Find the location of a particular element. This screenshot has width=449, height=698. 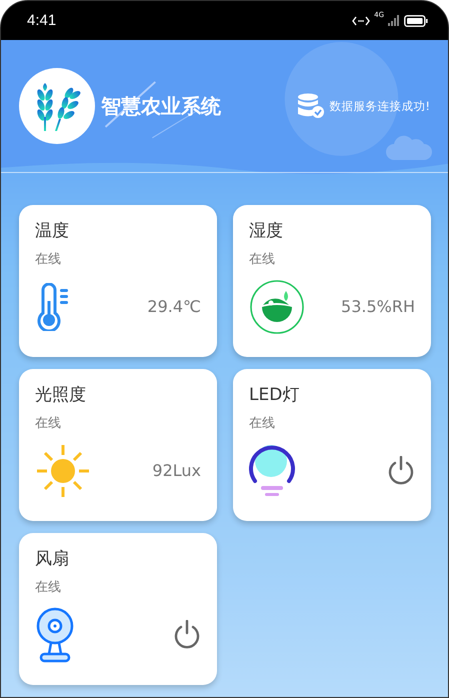

device-name: 风扇 is located at coordinates (52, 559).